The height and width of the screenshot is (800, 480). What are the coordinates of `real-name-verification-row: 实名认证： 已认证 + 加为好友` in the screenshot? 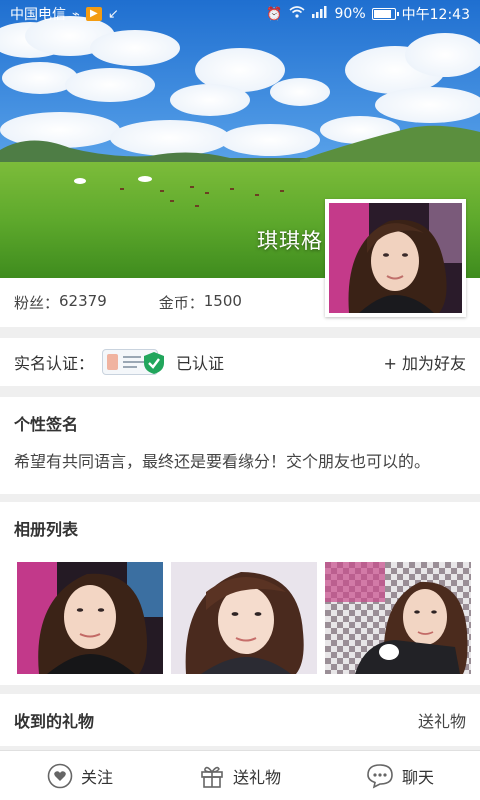 It's located at (240, 362).